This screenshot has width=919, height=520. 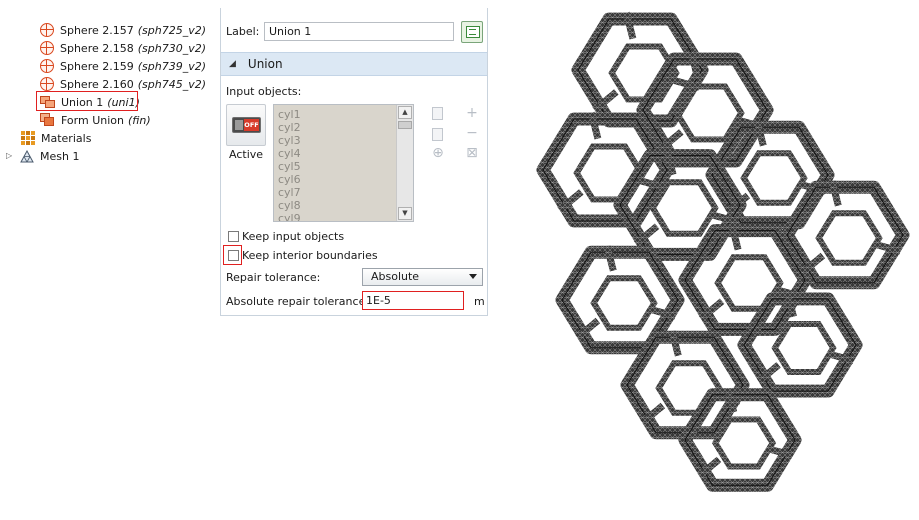 I want to click on scroll-down-icon: ▼, so click(x=405, y=213).